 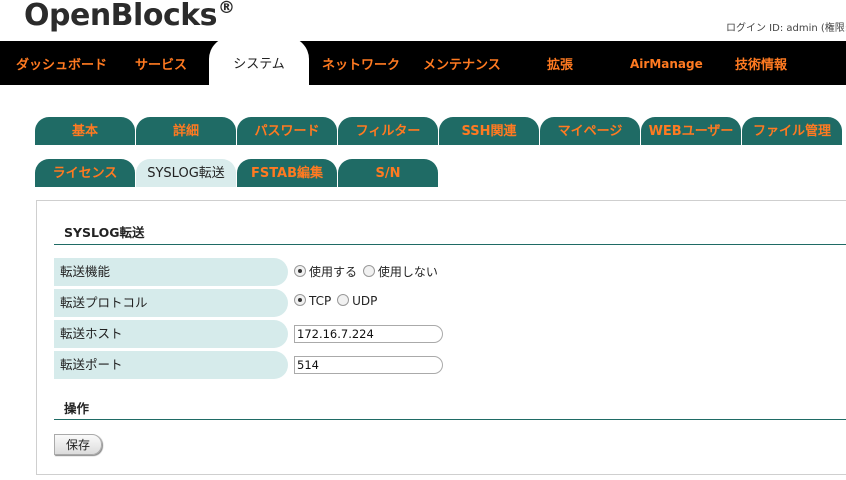 I want to click on nav-tab-dashboard: ダッシュボード, so click(x=61, y=63).